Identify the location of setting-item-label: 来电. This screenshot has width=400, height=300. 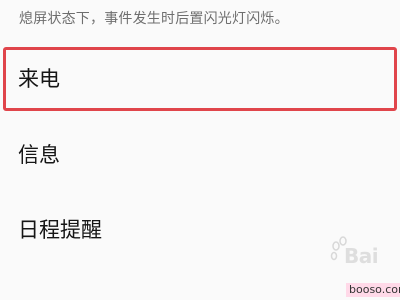
(39, 79).